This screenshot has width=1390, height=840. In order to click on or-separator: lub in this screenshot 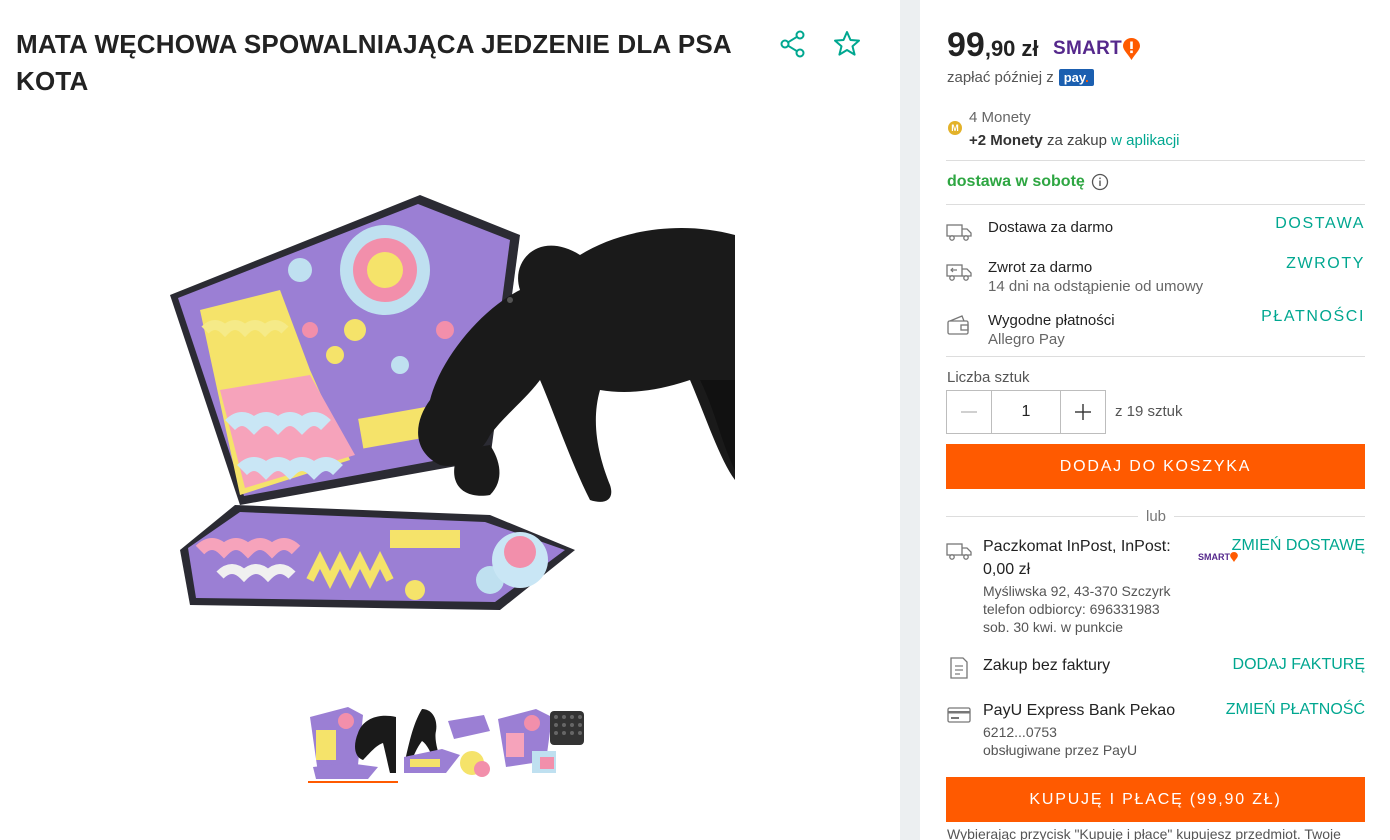, I will do `click(1156, 516)`.